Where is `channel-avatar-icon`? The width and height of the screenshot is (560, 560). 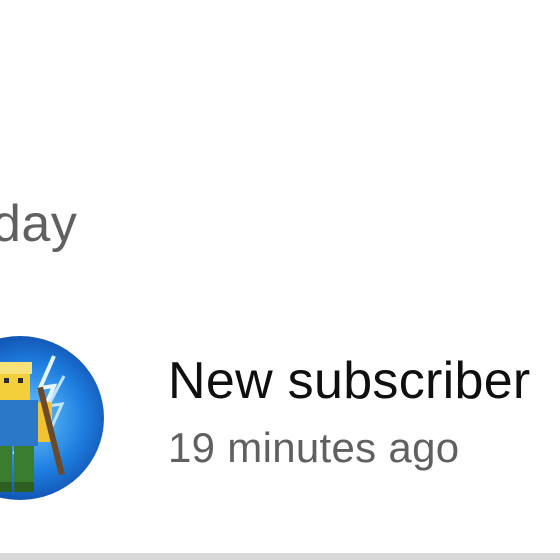 channel-avatar-icon is located at coordinates (52, 418).